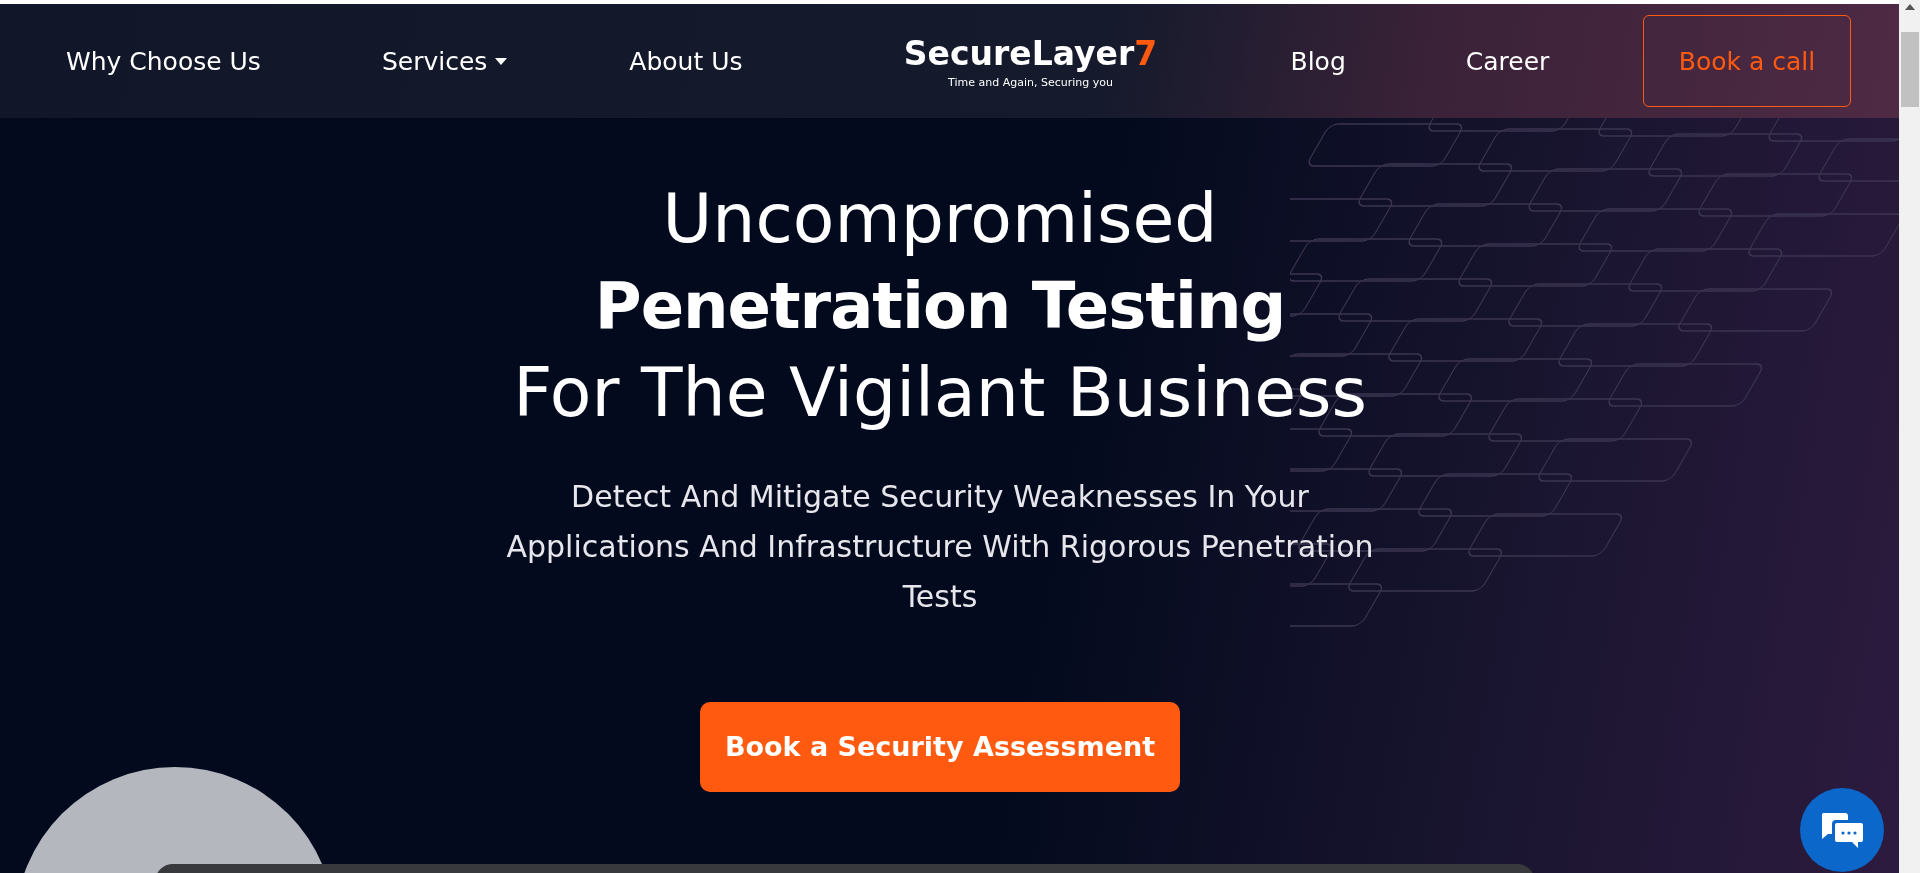  I want to click on hero-subtitle: Detect And Mitigate Security Weaknesses In Your Applications And Infrastructure With Rigorous Penetration Tests, so click(940, 546).